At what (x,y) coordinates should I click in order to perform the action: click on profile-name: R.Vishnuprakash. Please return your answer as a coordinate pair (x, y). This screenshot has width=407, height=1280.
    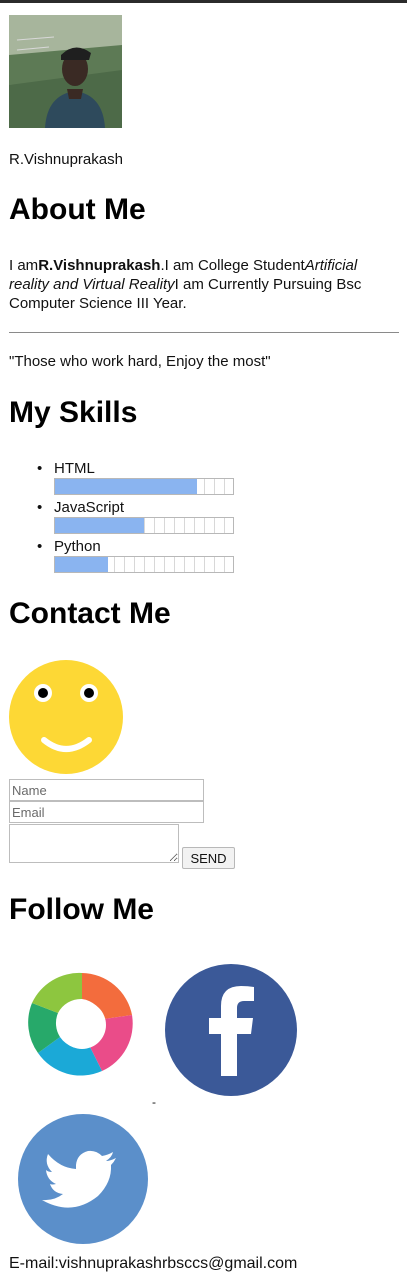
    Looking at the image, I should click on (66, 159).